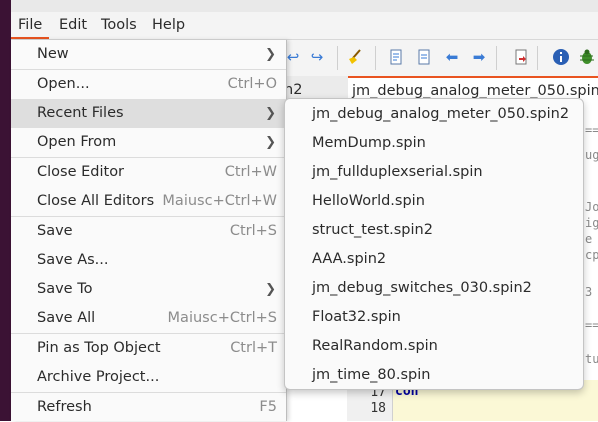  I want to click on shortcut-label: Ctrl+W, so click(250, 172).